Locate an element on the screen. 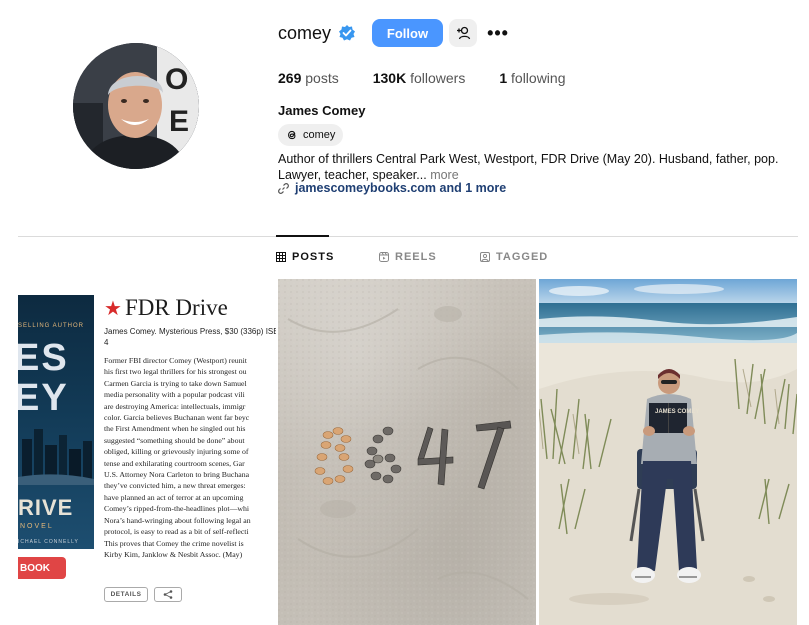 This screenshot has height=625, width=809. tab-reels: REELS is located at coordinates (408, 257).